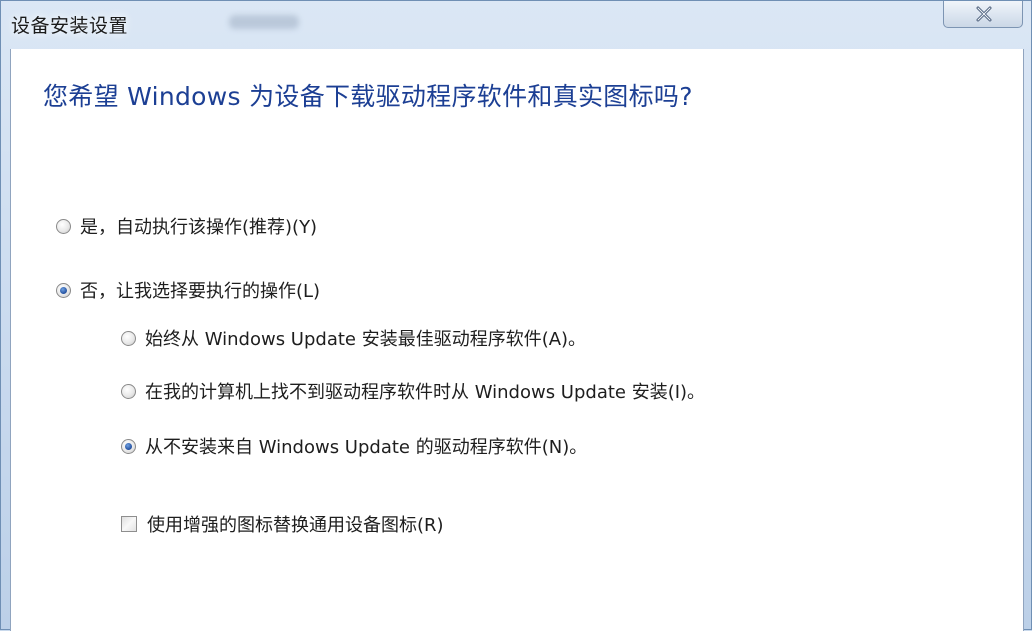 The image size is (1032, 631). What do you see at coordinates (199, 227) in the screenshot?
I see `option-yes-label: 是，自动执行该操作(推荐)(Y)` at bounding box center [199, 227].